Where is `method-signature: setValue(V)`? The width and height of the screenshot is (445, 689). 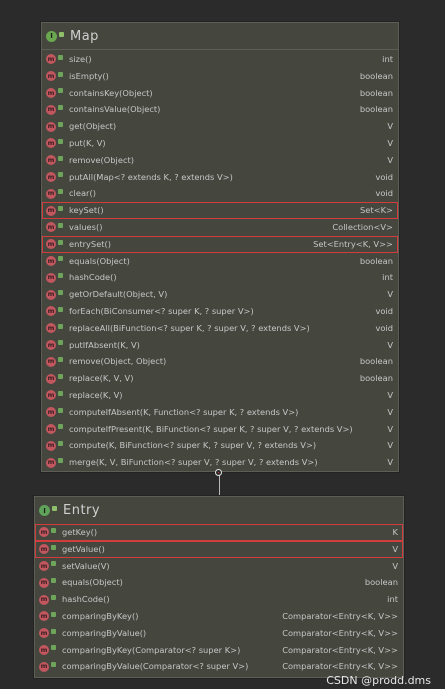
method-signature: setValue(V) is located at coordinates (86, 565).